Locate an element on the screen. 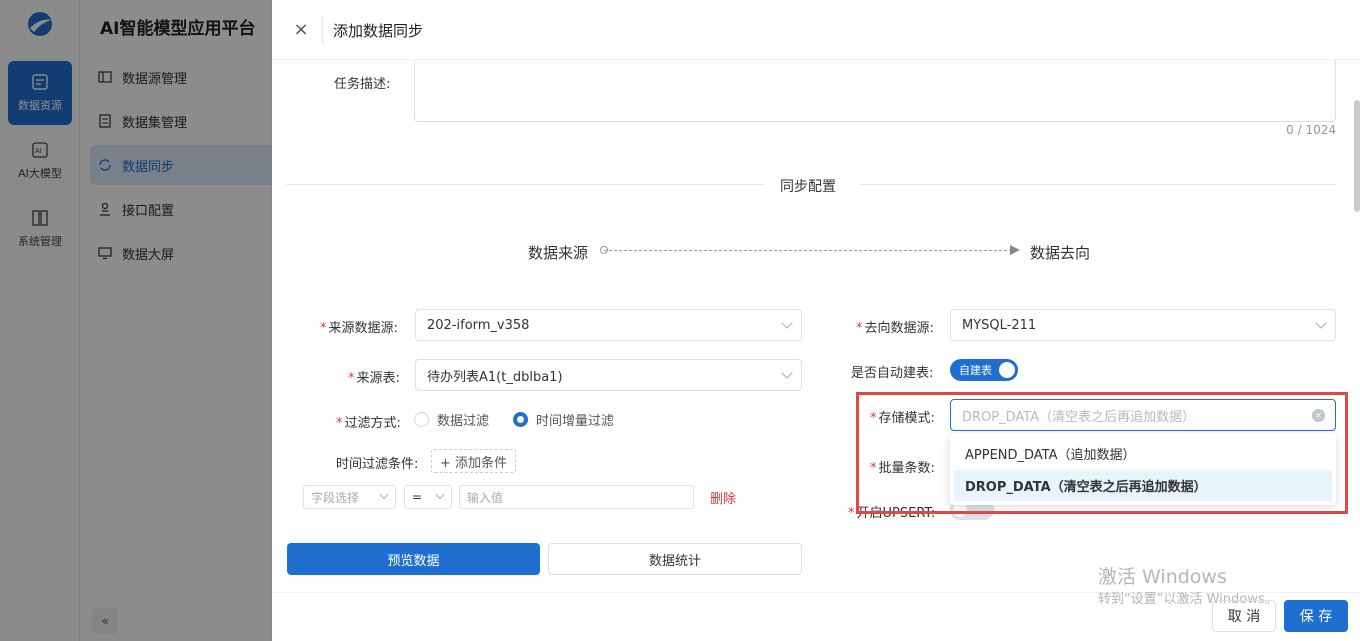 The width and height of the screenshot is (1360, 641). filter-mode-radio-group: 数据过滤 时间增量过滤 is located at coordinates (514, 419).